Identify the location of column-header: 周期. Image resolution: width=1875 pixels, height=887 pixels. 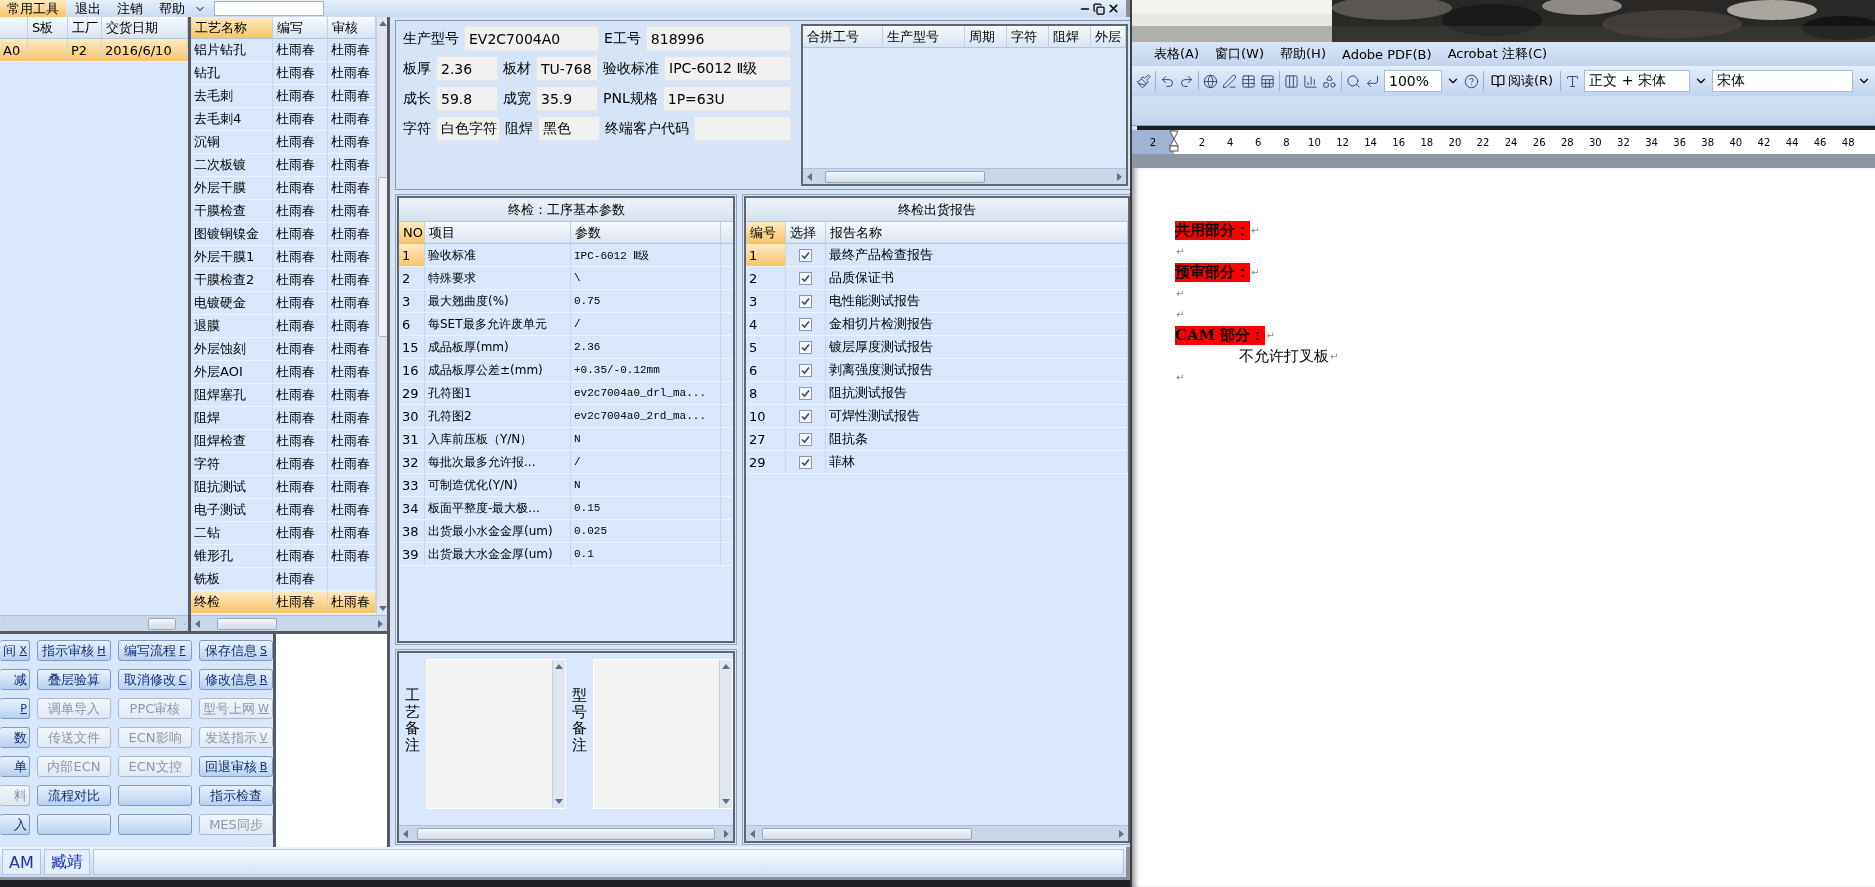
(986, 36).